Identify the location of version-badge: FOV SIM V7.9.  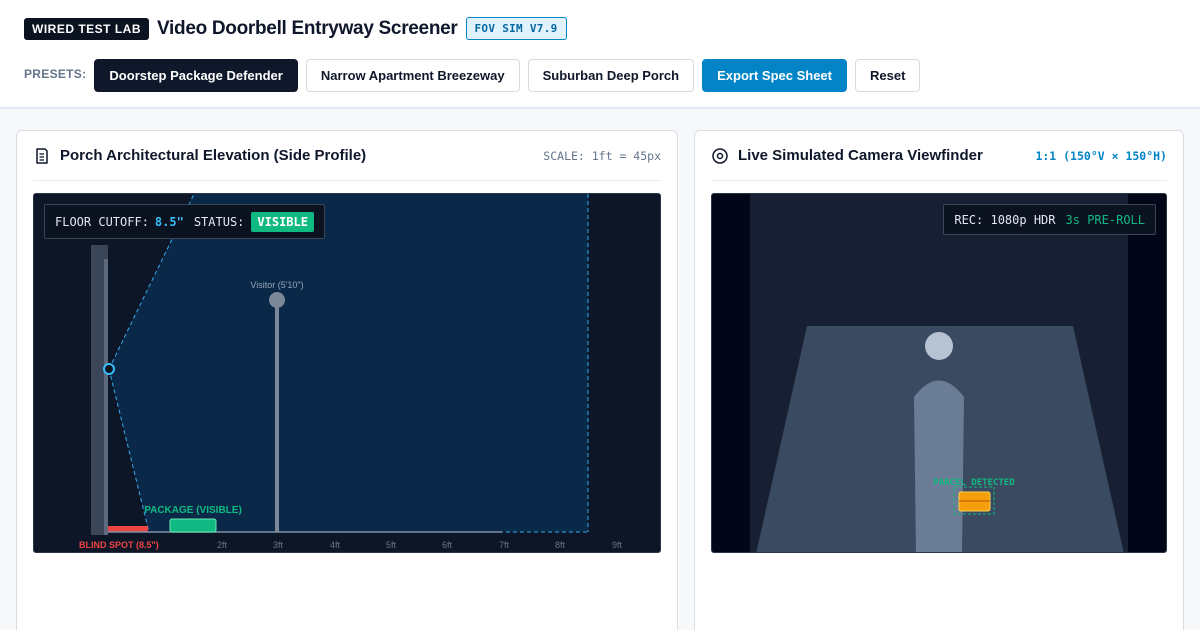
(516, 28).